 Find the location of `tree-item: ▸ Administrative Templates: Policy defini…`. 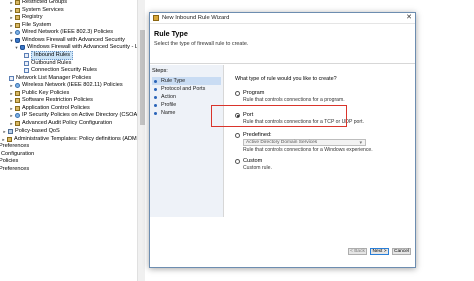

tree-item: ▸ Administrative Templates: Policy defini… is located at coordinates (73, 139).